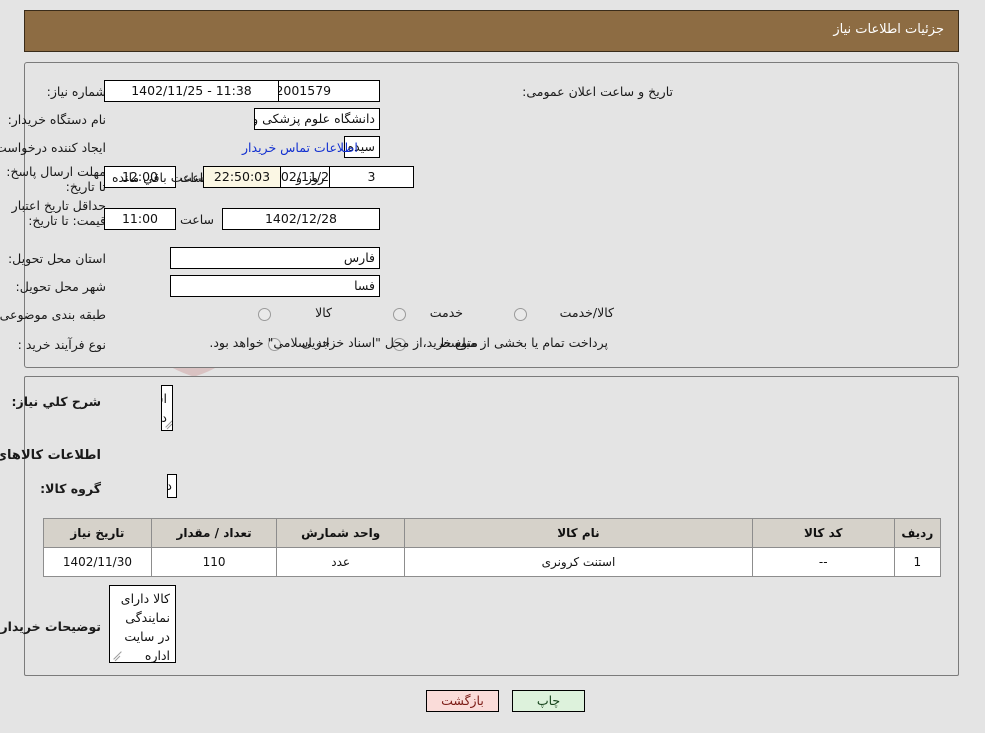 This screenshot has width=985, height=733. I want to click on delivery-city-value: فسا, so click(276, 286).